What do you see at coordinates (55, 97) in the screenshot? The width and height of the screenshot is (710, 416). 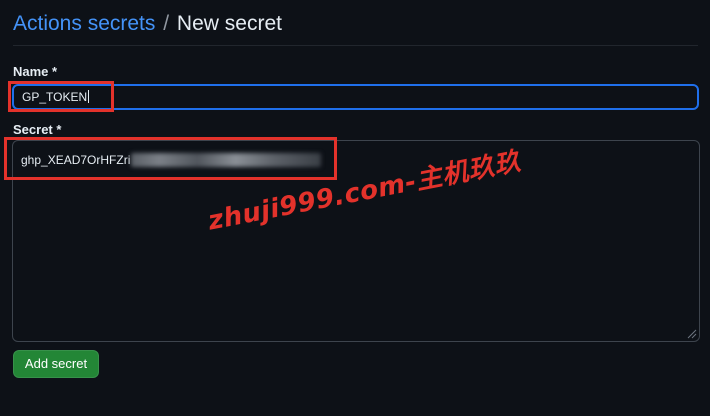 I see `name-input-value: GP_TOKEN` at bounding box center [55, 97].